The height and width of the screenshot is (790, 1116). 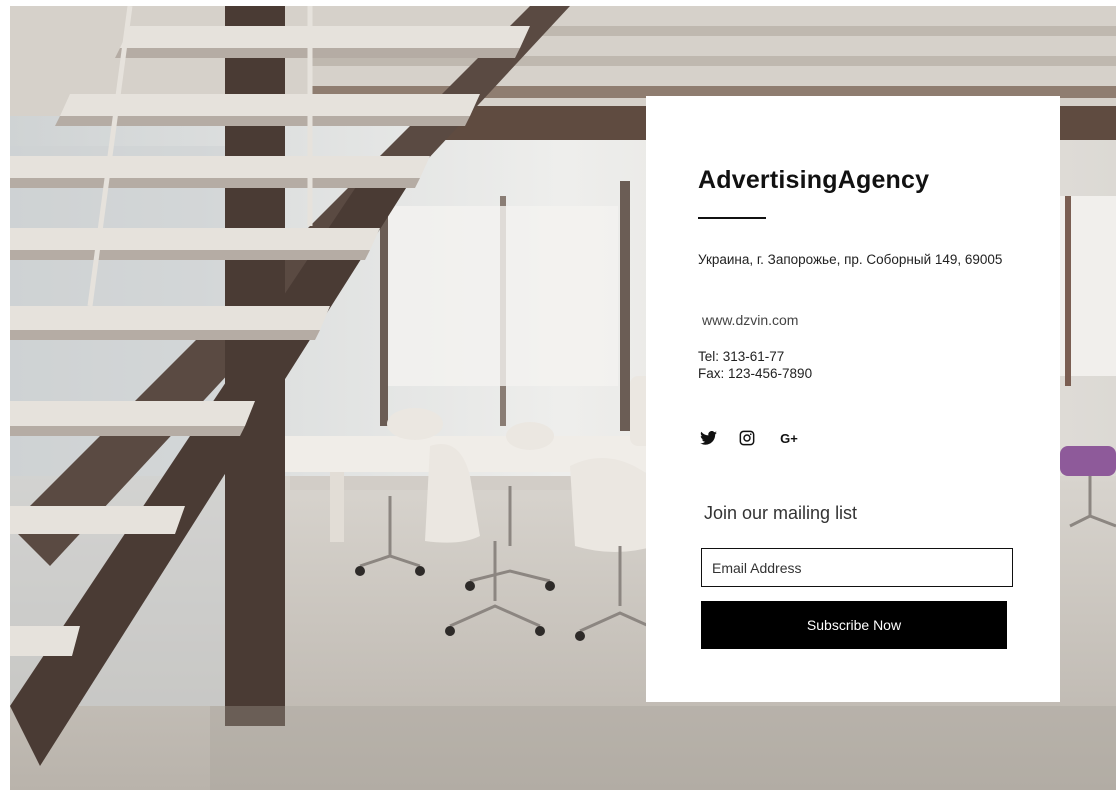 I want to click on fax-text: Fax: 123-456-7890, so click(x=755, y=373).